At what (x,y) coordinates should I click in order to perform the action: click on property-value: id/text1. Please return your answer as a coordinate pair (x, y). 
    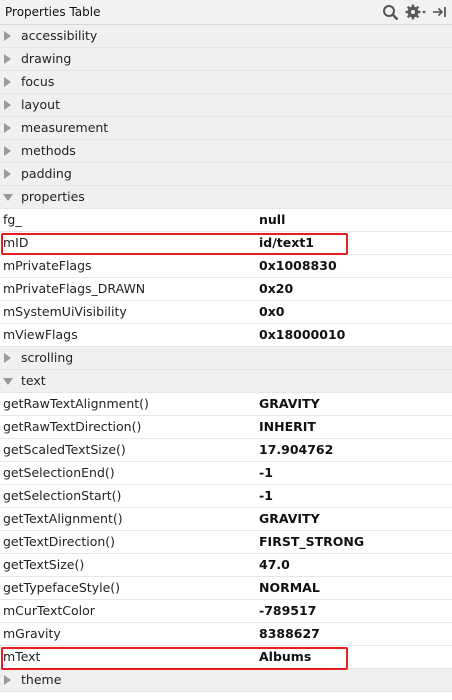
    Looking at the image, I should click on (286, 242).